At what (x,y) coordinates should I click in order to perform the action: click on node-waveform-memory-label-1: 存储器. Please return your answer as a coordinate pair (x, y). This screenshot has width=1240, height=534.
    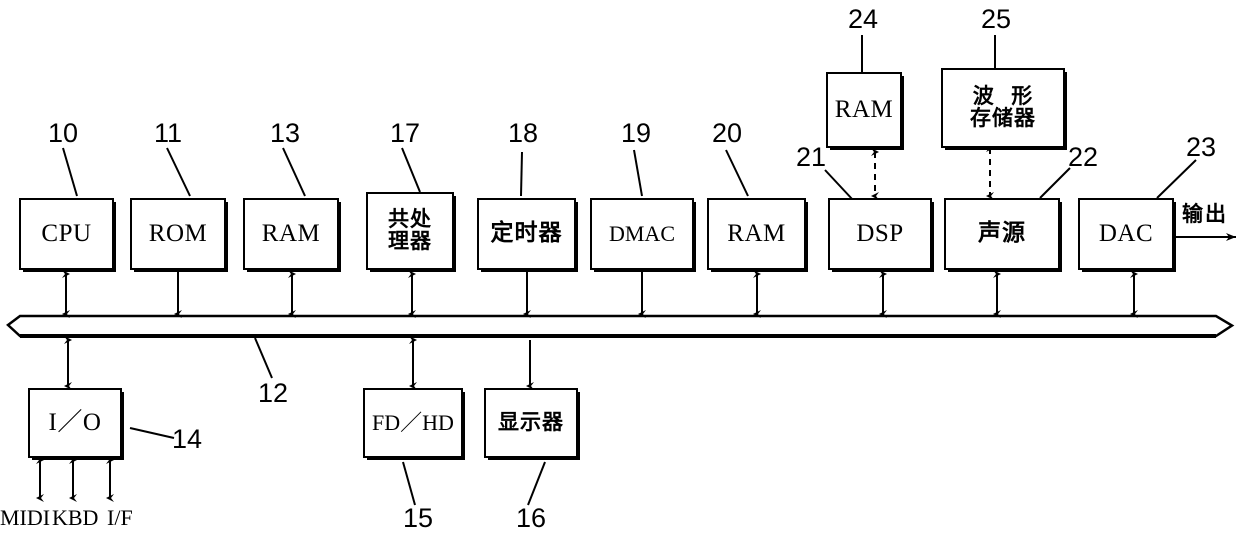
    Looking at the image, I should click on (1003, 118).